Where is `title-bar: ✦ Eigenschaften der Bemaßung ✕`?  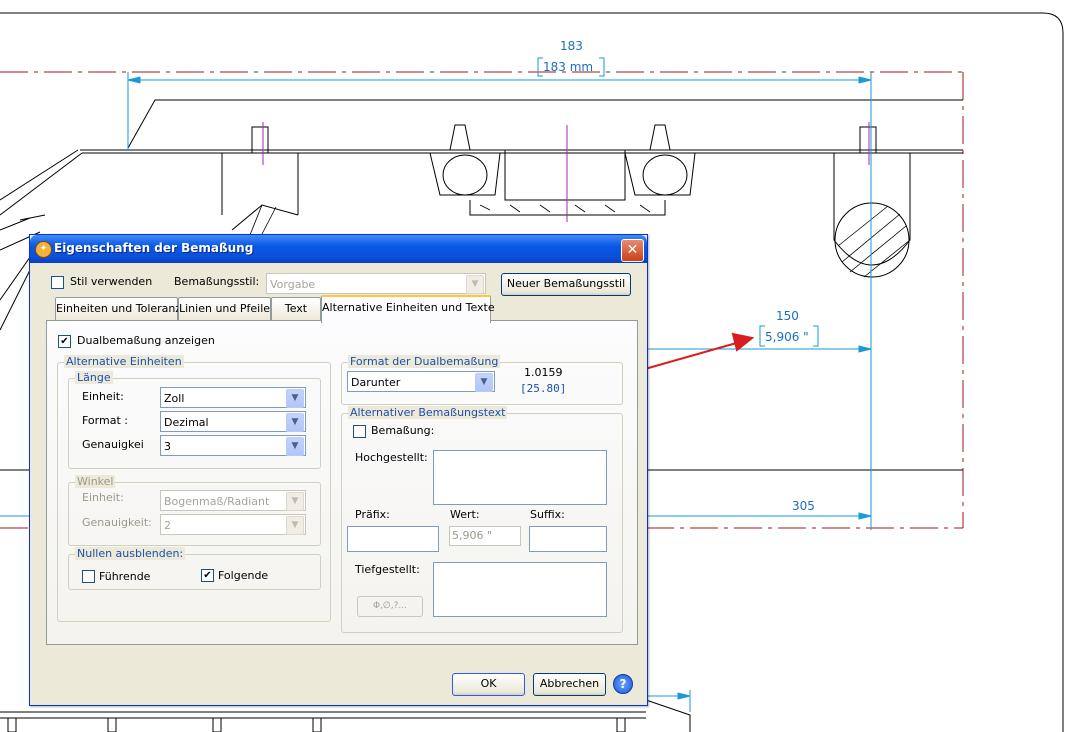 title-bar: ✦ Eigenschaften der Bemaßung ✕ is located at coordinates (338, 249).